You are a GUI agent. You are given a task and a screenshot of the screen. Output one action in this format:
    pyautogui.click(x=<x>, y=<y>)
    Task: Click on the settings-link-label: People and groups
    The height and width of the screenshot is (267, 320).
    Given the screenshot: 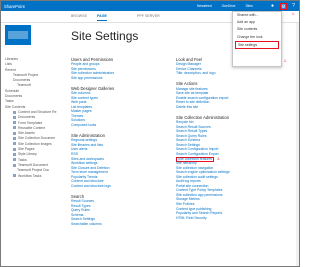 What is the action you would take?
    pyautogui.click(x=85, y=64)
    